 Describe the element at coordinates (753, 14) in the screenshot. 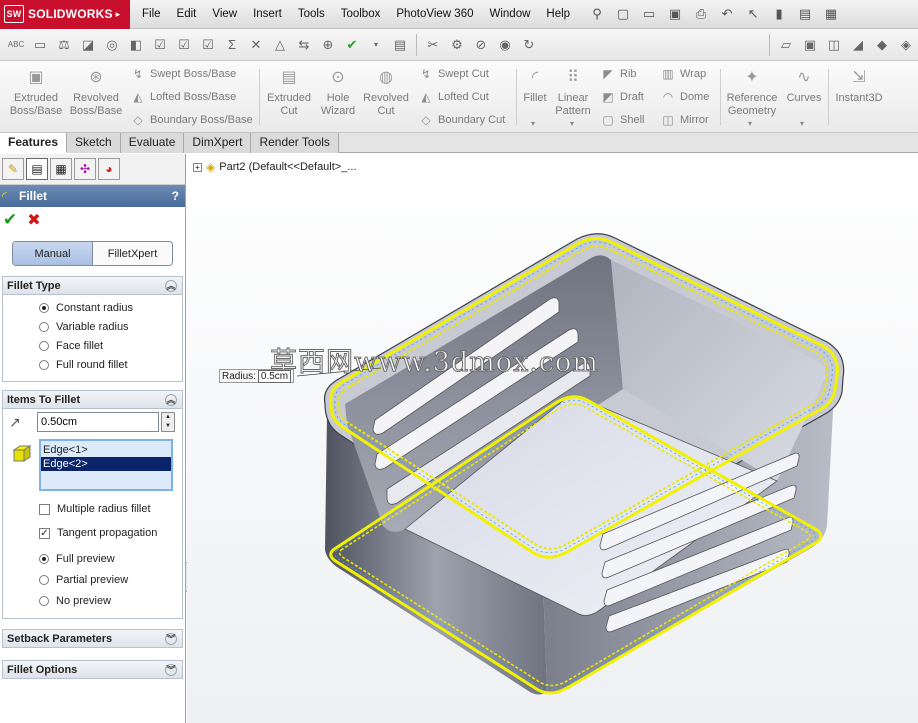

I see `select-cursor-icon: ↖` at that location.